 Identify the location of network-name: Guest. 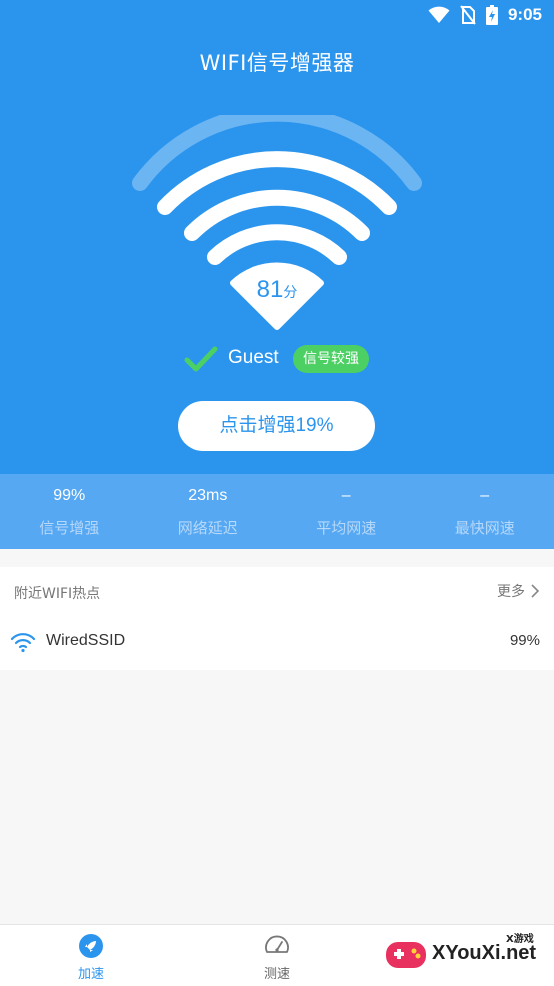
(253, 357).